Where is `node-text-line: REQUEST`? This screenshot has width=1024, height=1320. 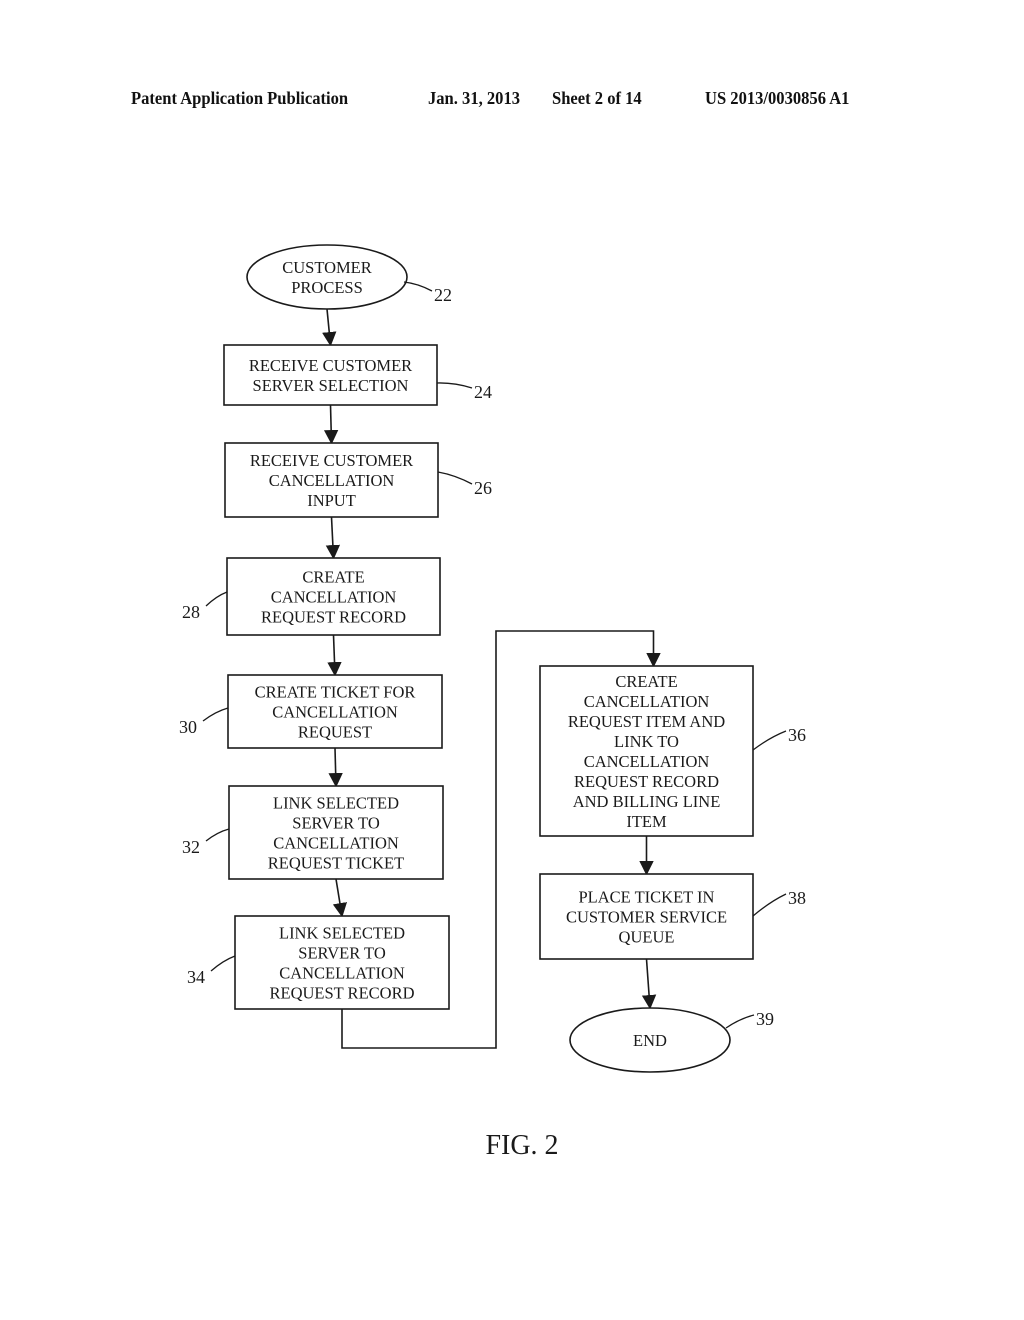 node-text-line: REQUEST is located at coordinates (335, 732).